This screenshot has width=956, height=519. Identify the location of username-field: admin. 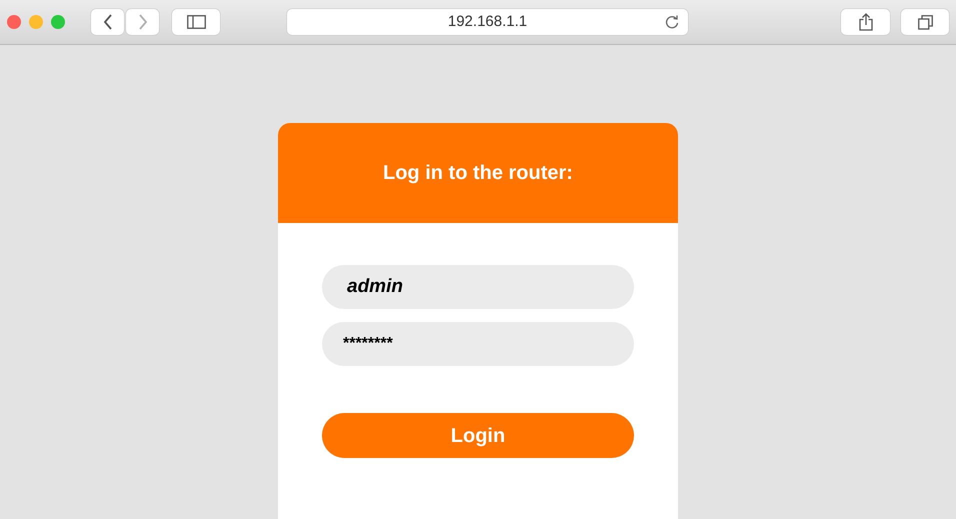
(478, 287).